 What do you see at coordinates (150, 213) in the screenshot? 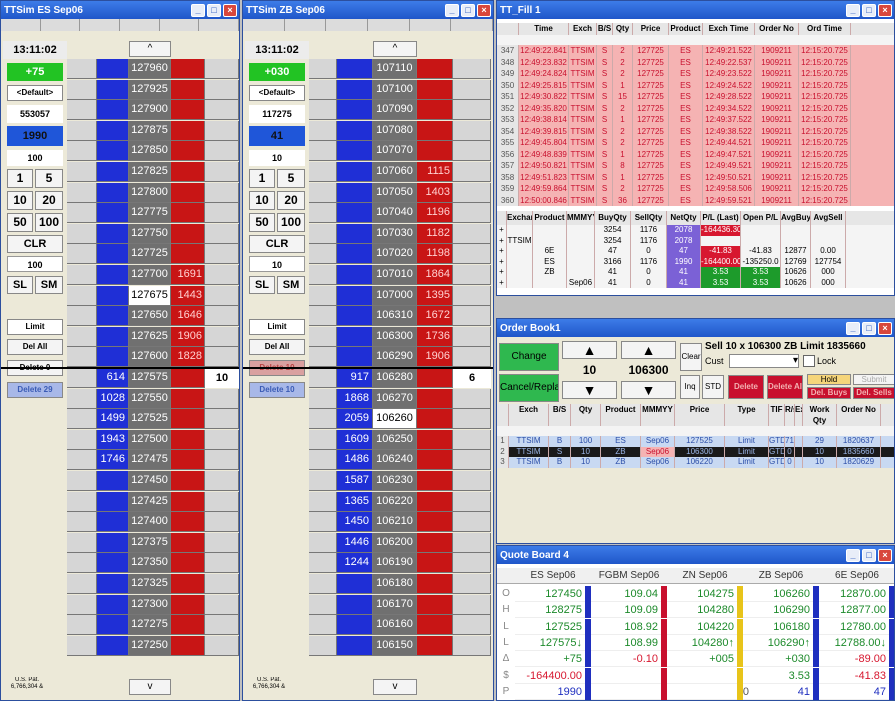
I see `price-cell: 127775` at bounding box center [150, 213].